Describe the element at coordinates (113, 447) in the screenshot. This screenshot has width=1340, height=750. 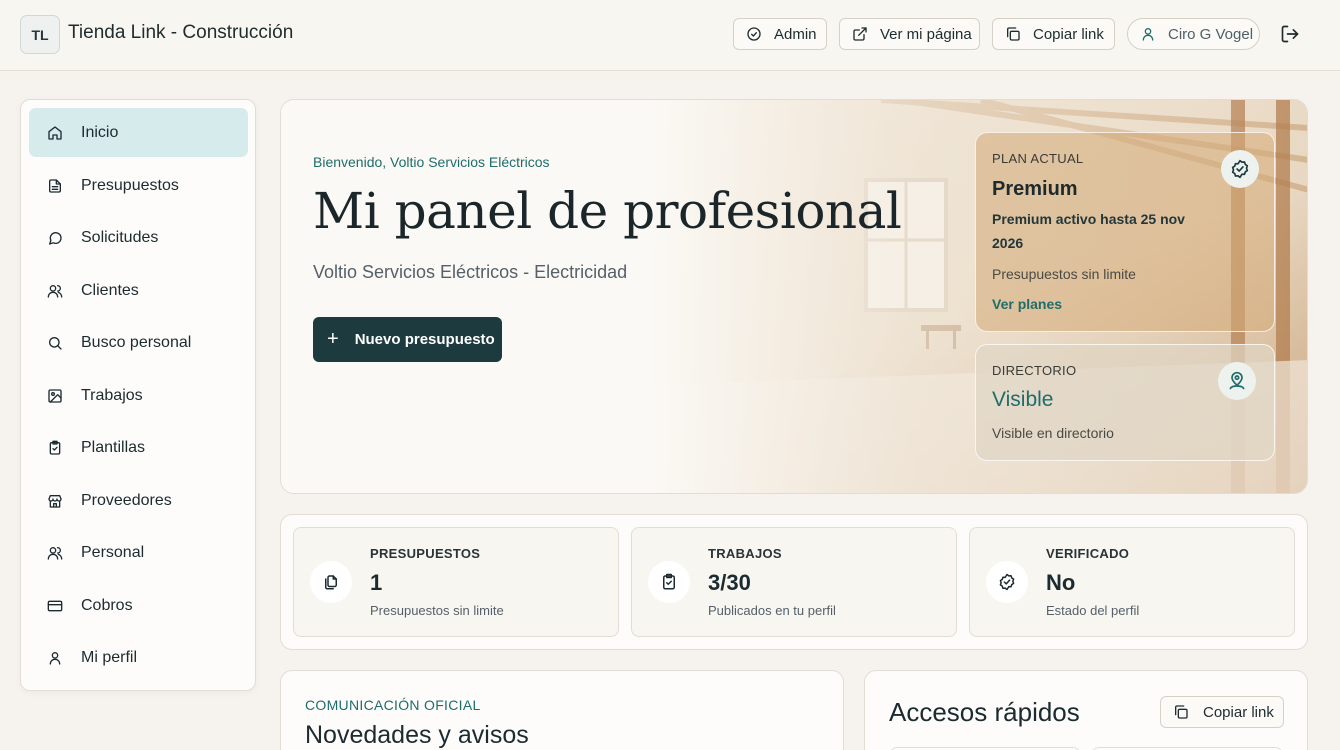
I see `sidebar-item-label: Plantillas` at that location.